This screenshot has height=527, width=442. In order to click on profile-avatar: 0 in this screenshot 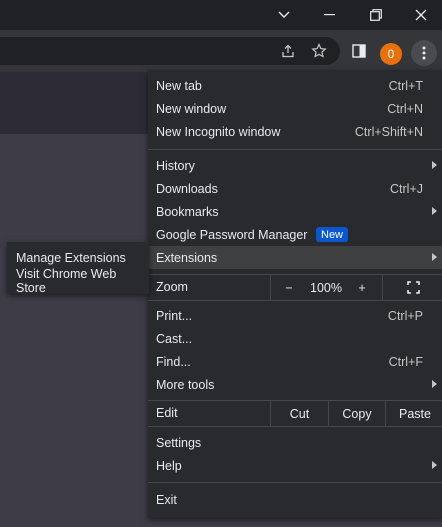, I will do `click(391, 54)`.